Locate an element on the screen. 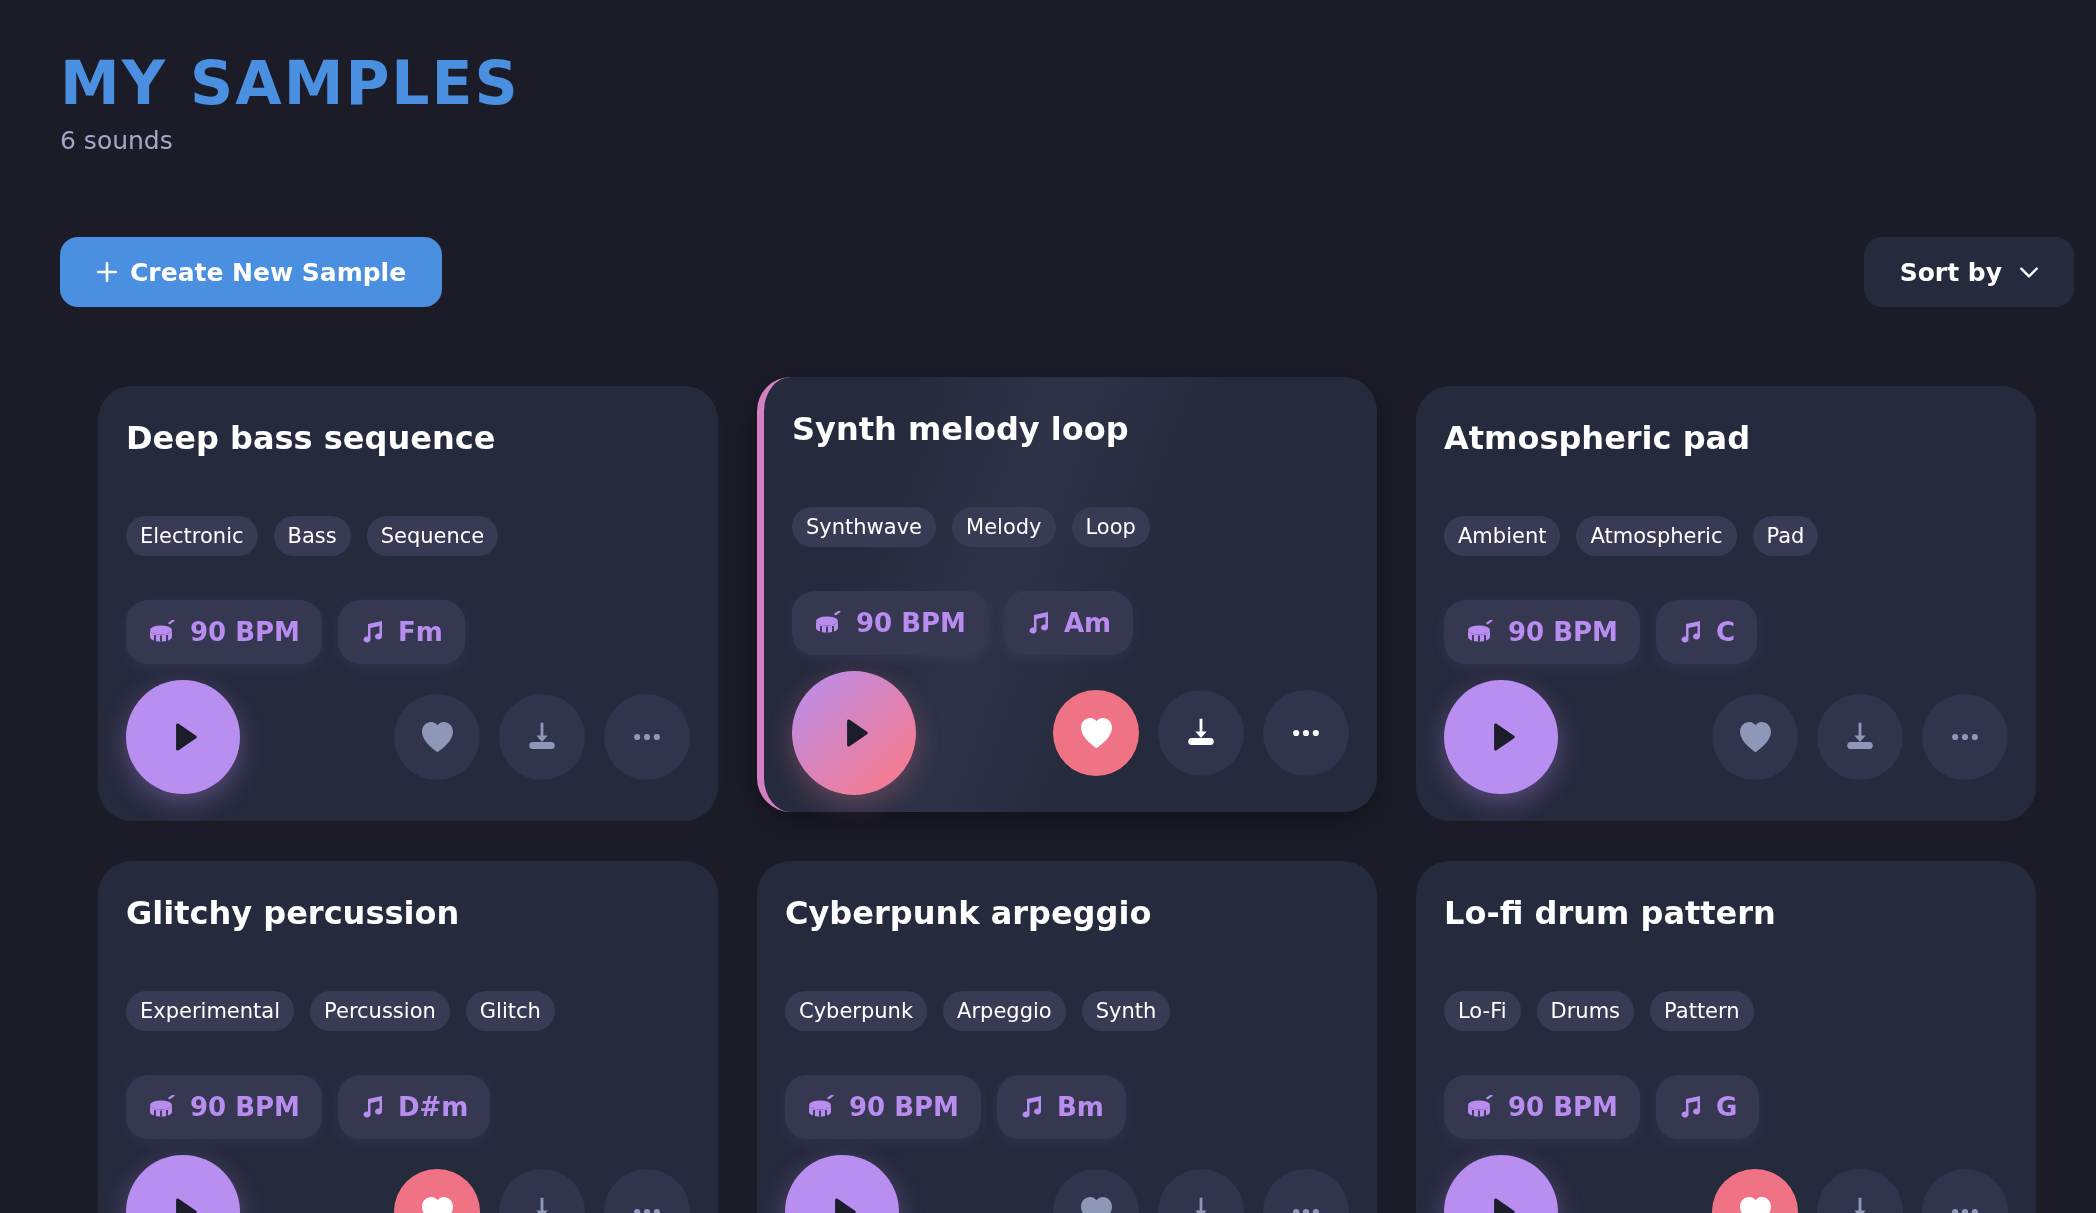 The height and width of the screenshot is (1213, 2096). sort-dropdown: Sort by is located at coordinates (1968, 272).